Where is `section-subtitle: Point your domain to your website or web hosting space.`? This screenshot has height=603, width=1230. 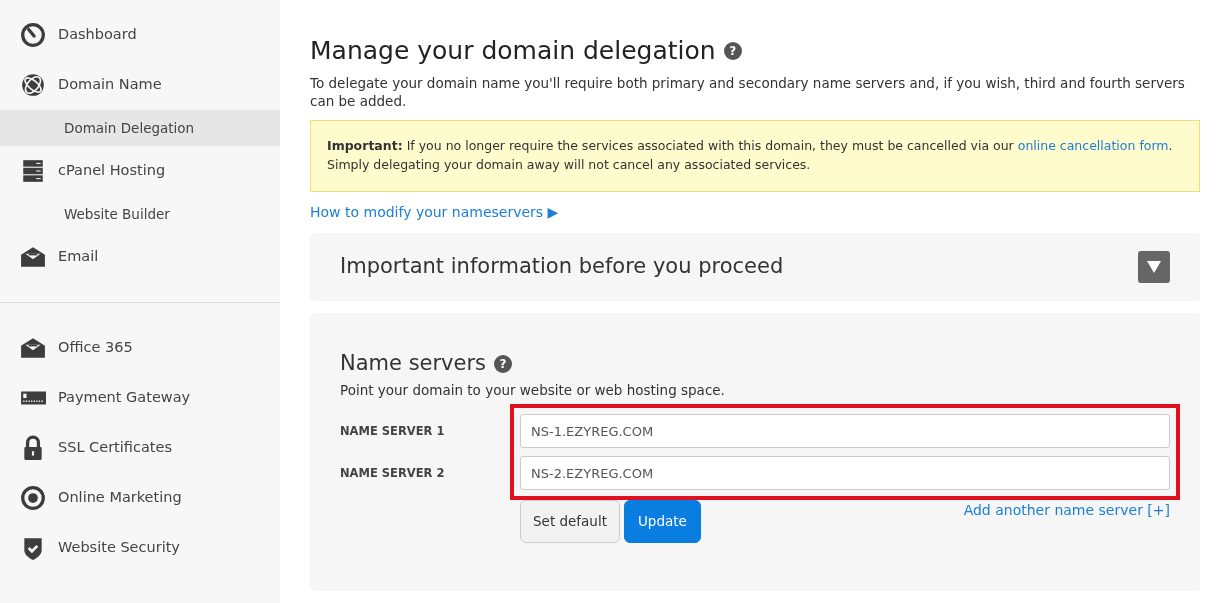 section-subtitle: Point your domain to your website or web hosting space. is located at coordinates (533, 391).